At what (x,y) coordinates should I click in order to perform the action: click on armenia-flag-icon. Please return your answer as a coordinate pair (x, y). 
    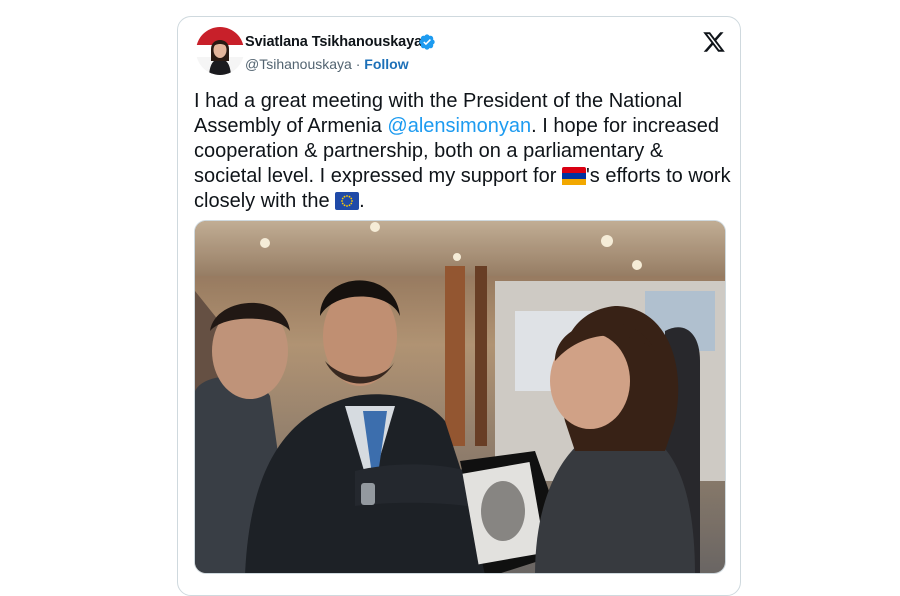
    Looking at the image, I should click on (573, 176).